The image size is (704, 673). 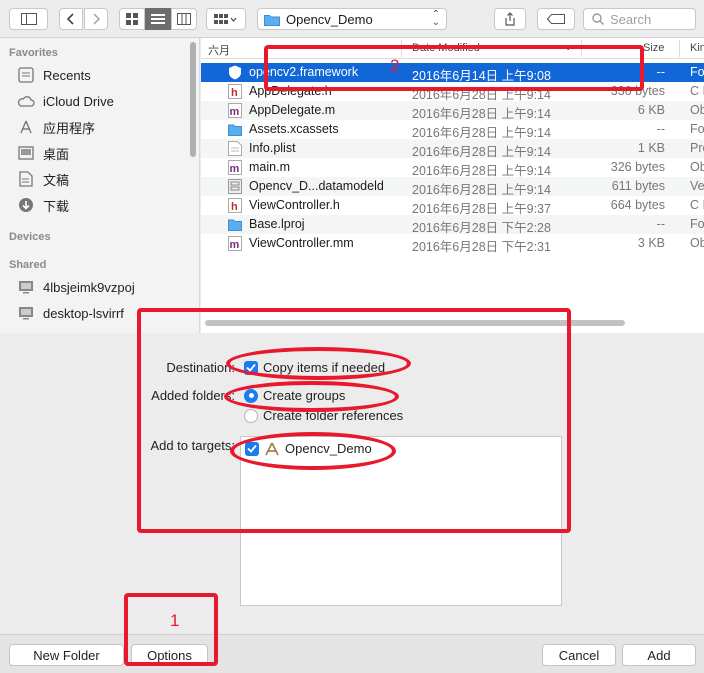 What do you see at coordinates (697, 48) in the screenshot?
I see `column-kind: Kin` at bounding box center [697, 48].